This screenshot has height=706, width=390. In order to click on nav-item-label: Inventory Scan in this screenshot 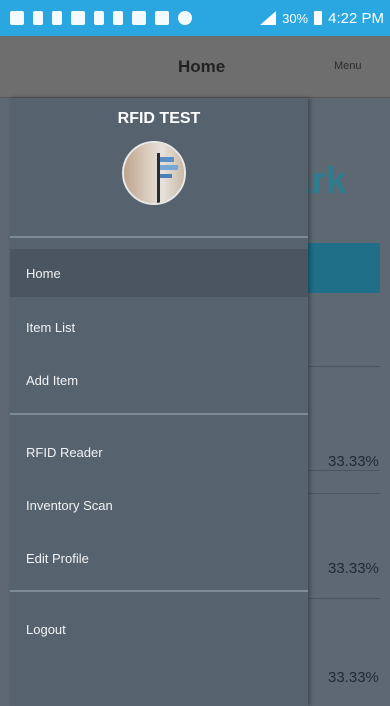, I will do `click(69, 505)`.